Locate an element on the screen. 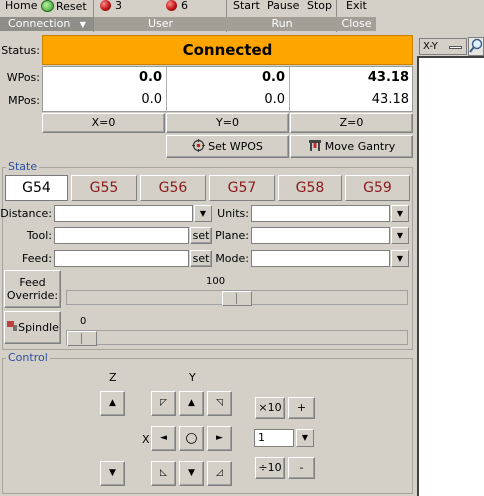  x-axis-label: X is located at coordinates (146, 439).